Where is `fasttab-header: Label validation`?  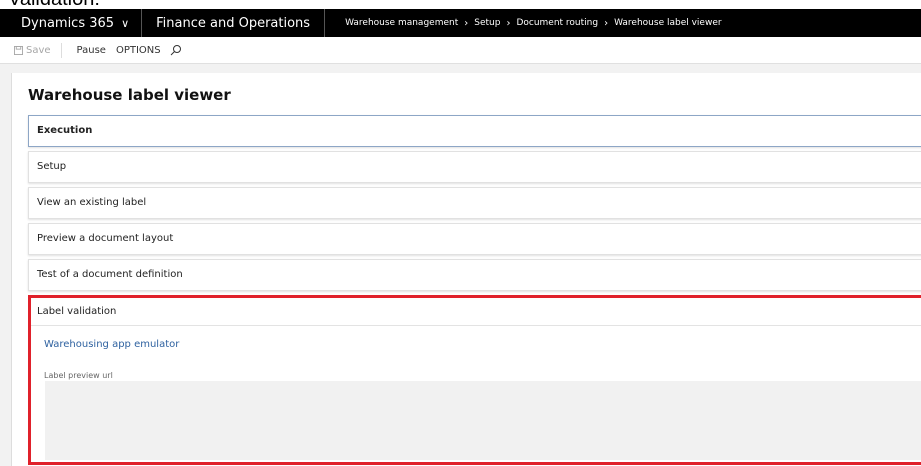 fasttab-header: Label validation is located at coordinates (476, 312).